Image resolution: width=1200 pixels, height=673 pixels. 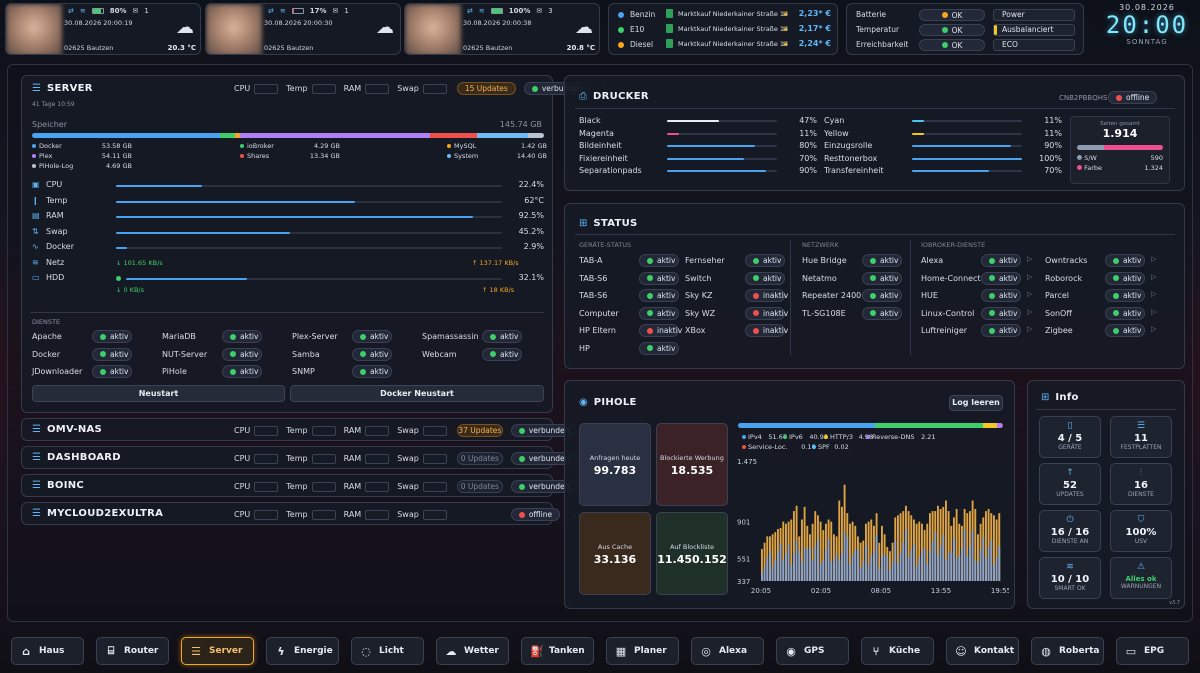 What do you see at coordinates (1070, 484) in the screenshot?
I see `info-tile: ↑ 52 UPDATES` at bounding box center [1070, 484].